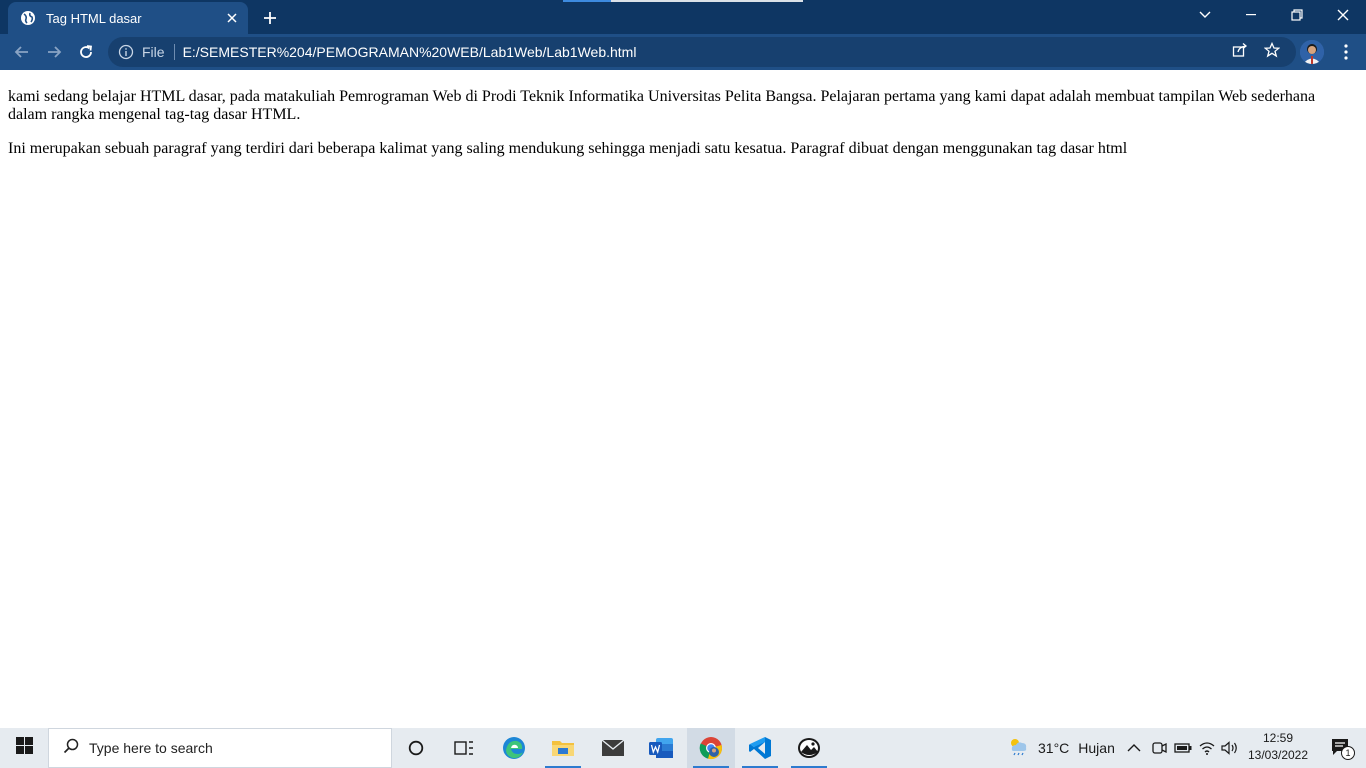 The image size is (1366, 768). What do you see at coordinates (1054, 748) in the screenshot?
I see `weather-temp: 31°C` at bounding box center [1054, 748].